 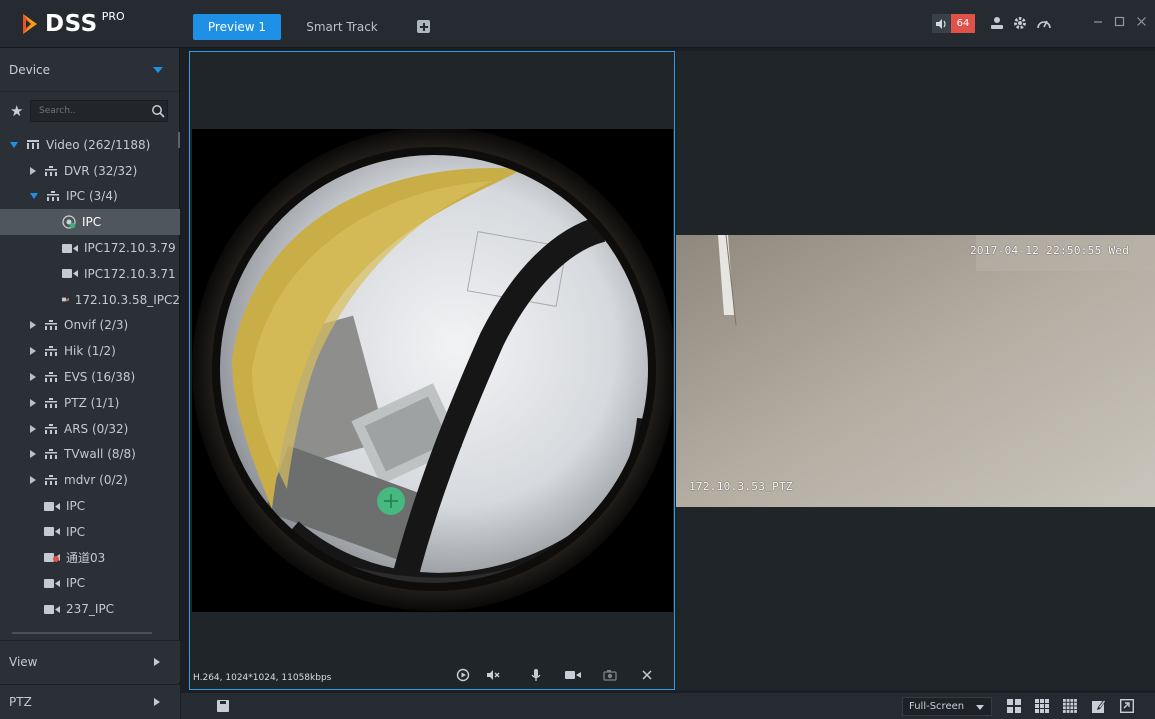 I want to click on tree-item-camera-offline: 通道03, so click(x=90, y=558).